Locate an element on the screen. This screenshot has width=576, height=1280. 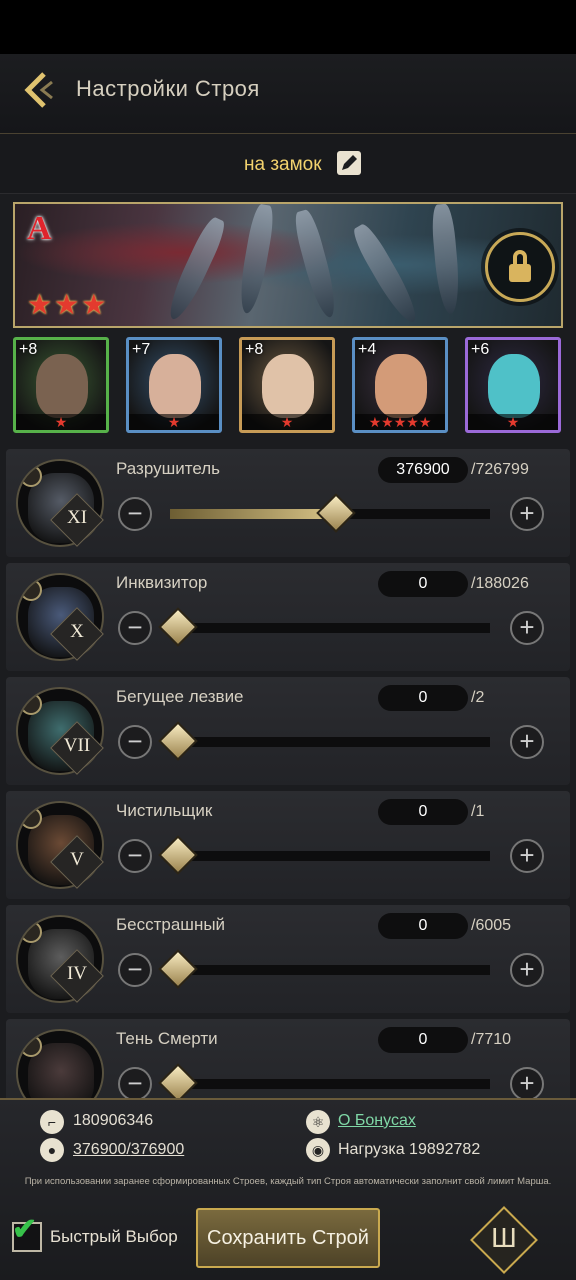
hero-level: +7 is located at coordinates (141, 349).